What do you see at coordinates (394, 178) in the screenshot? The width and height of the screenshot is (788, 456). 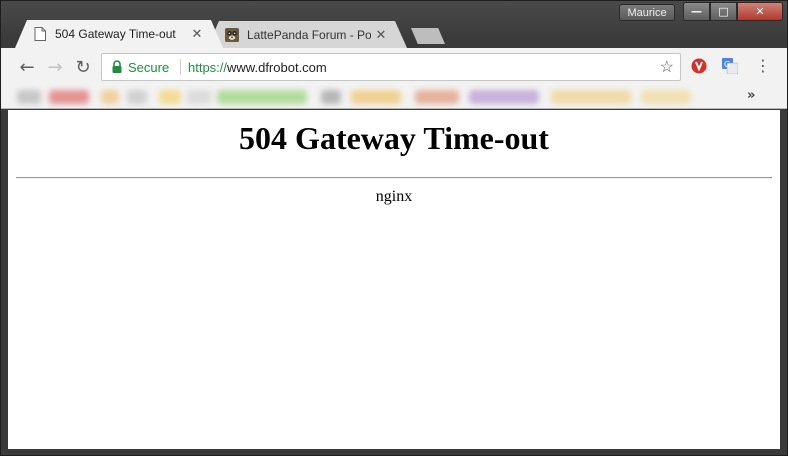 I see `divider` at bounding box center [394, 178].